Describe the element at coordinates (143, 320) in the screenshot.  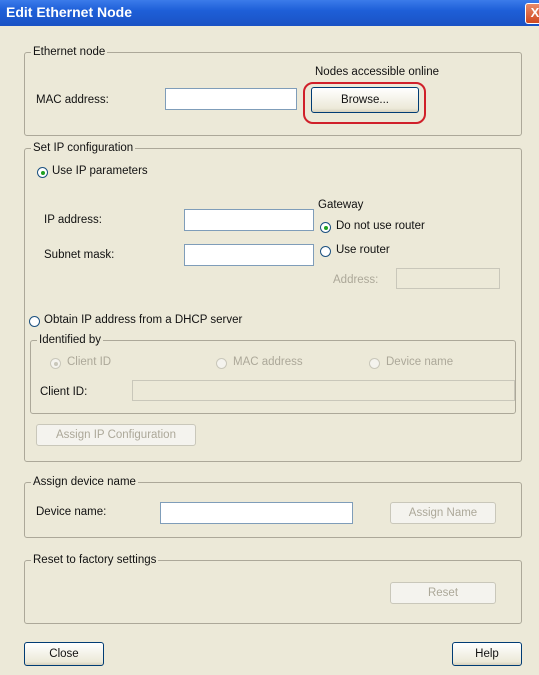
I see `dhcp-label: Obtain IP address from a DHCP server` at that location.